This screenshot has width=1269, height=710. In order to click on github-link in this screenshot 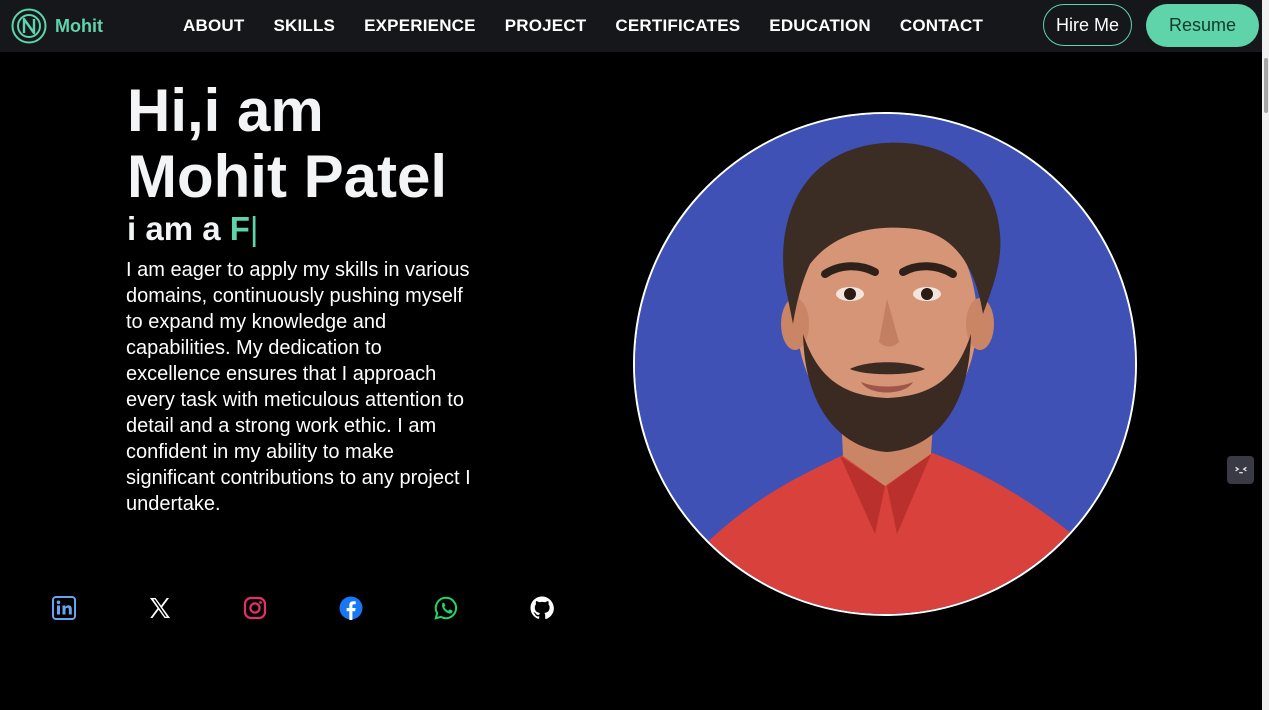, I will do `click(542, 608)`.